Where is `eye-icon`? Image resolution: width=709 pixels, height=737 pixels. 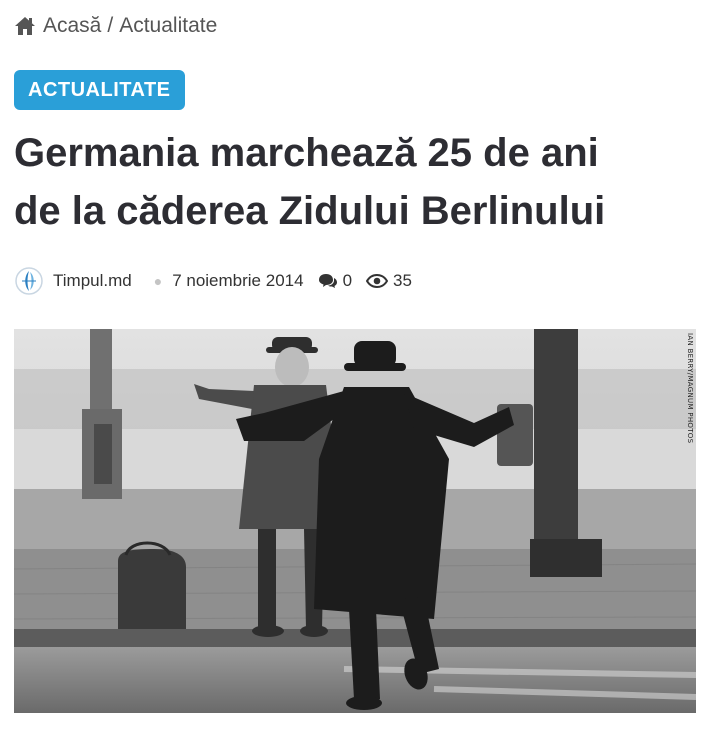 eye-icon is located at coordinates (377, 281).